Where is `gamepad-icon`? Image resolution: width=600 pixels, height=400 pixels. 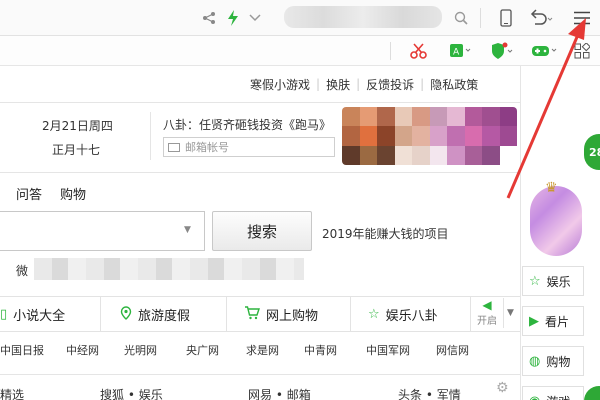 gamepad-icon is located at coordinates (544, 51).